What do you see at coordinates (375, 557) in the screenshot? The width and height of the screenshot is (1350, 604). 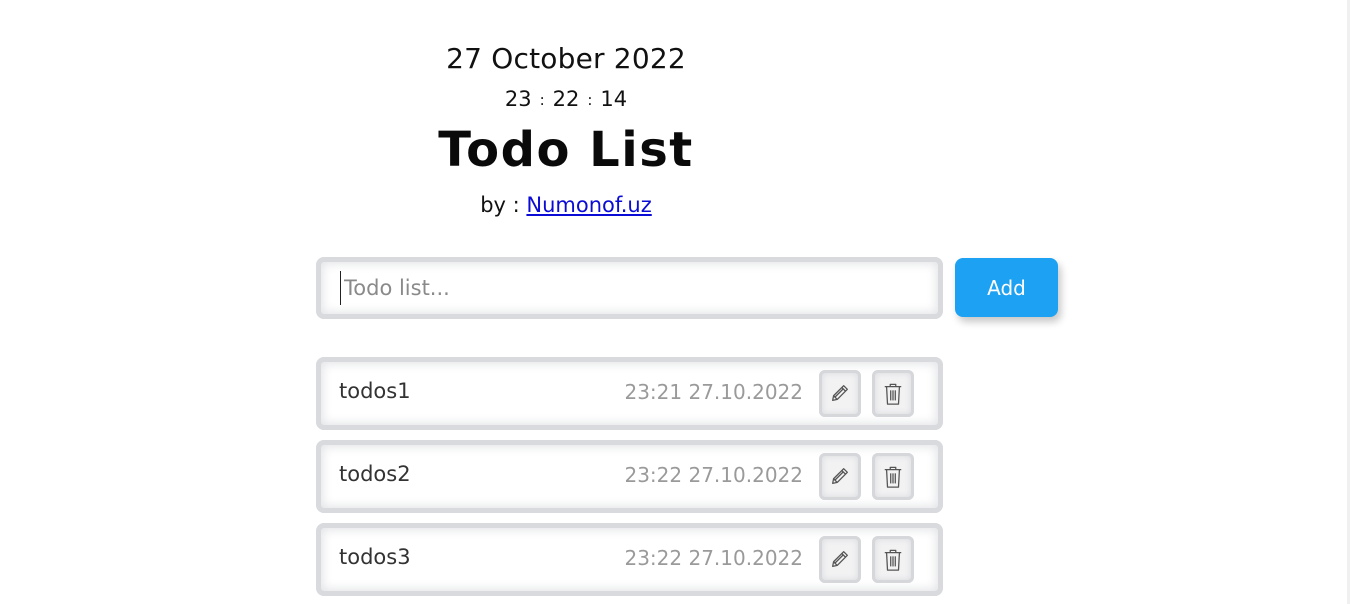 I see `todo-text: todos3` at bounding box center [375, 557].